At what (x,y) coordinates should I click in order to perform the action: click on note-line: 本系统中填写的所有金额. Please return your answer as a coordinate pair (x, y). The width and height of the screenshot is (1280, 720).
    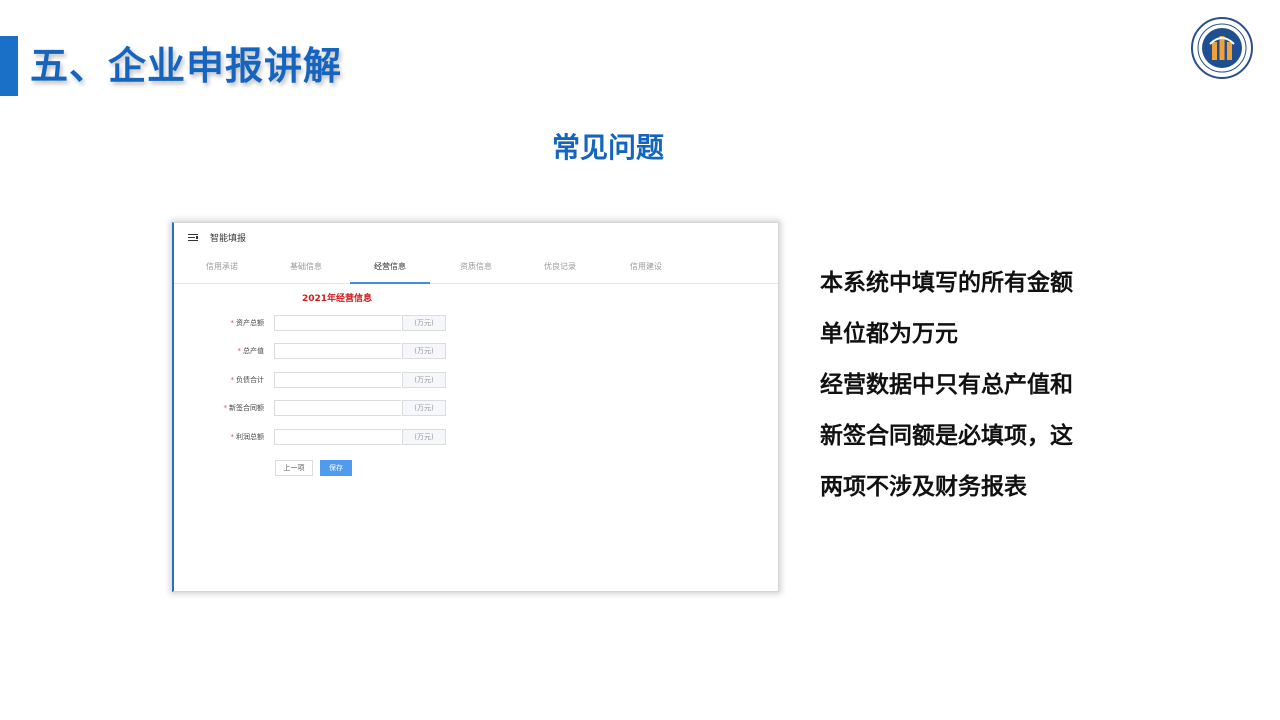
    Looking at the image, I should click on (946, 283).